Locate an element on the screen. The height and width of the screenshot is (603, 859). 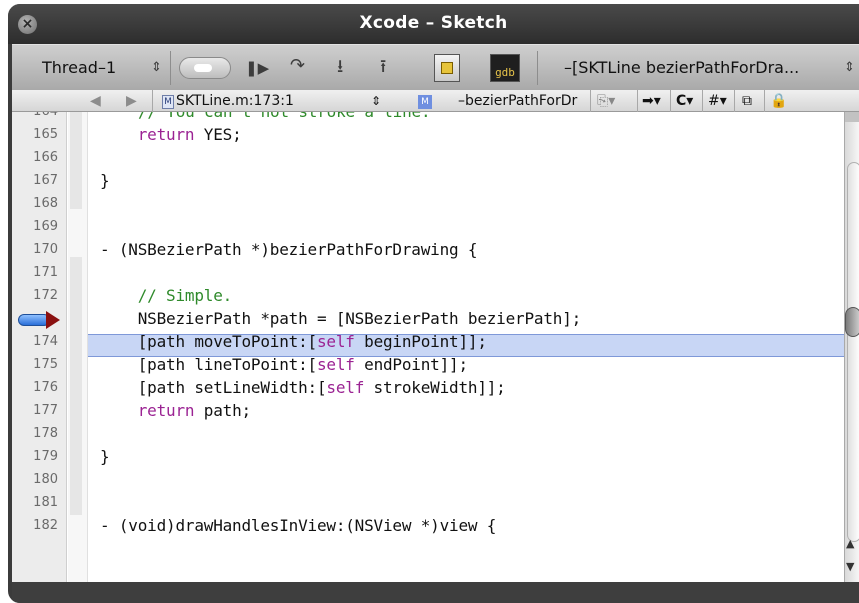
scroll-down-icon: ▼ is located at coordinates (850, 566).